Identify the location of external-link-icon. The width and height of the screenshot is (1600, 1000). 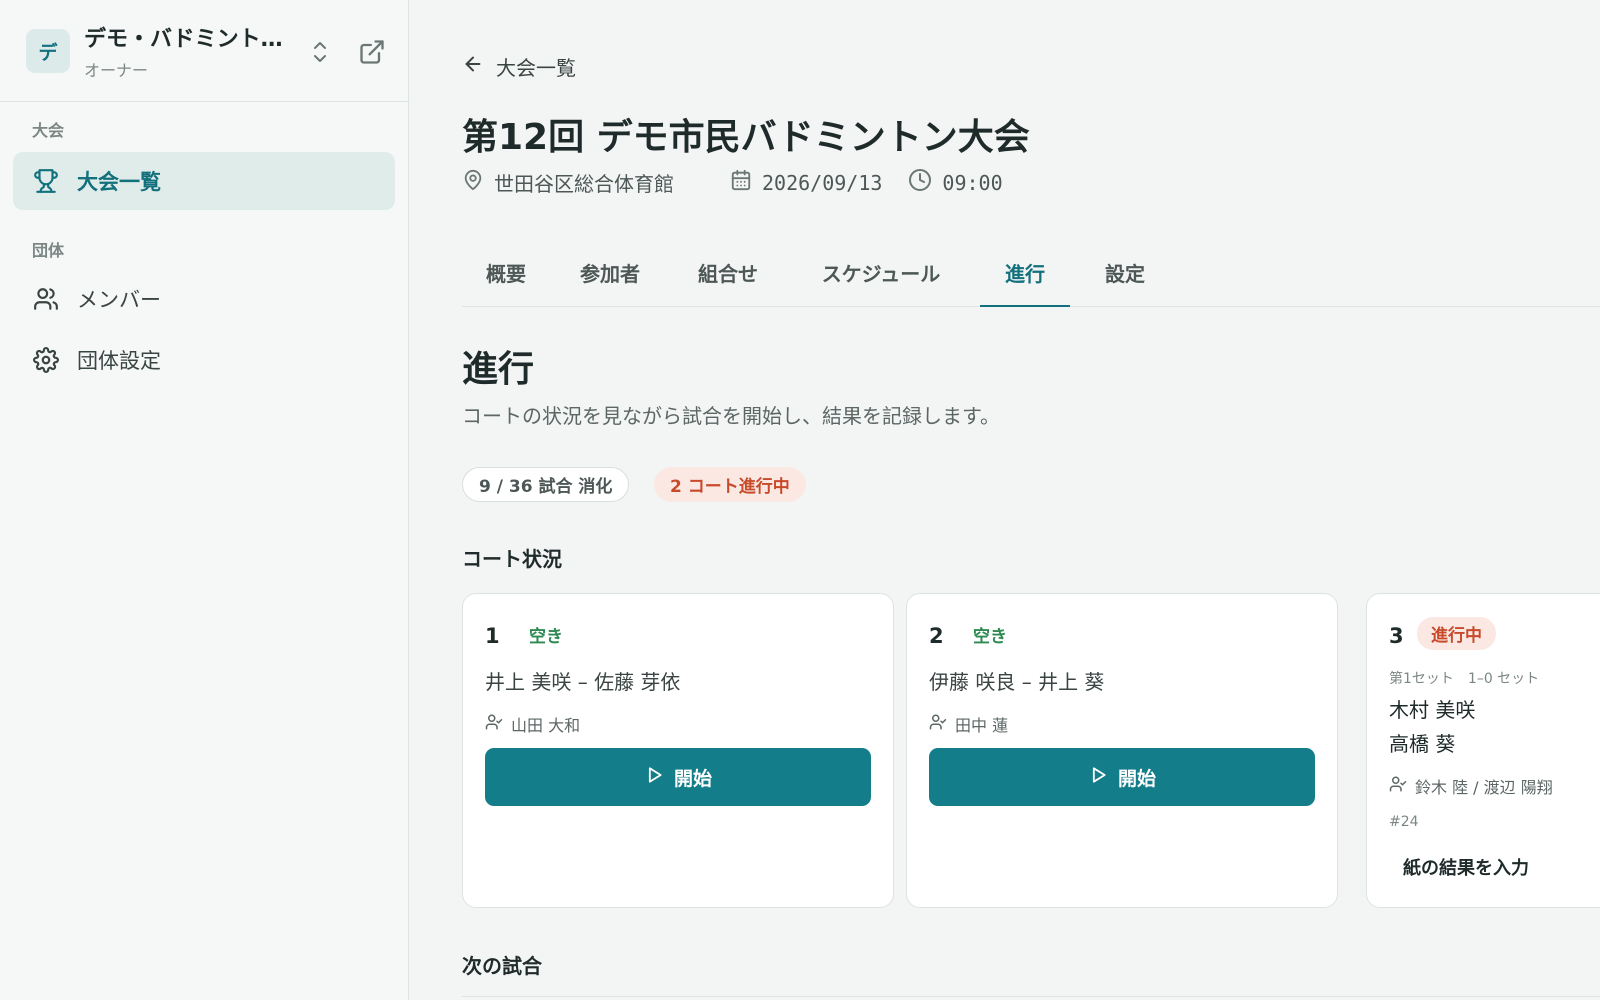
(372, 52).